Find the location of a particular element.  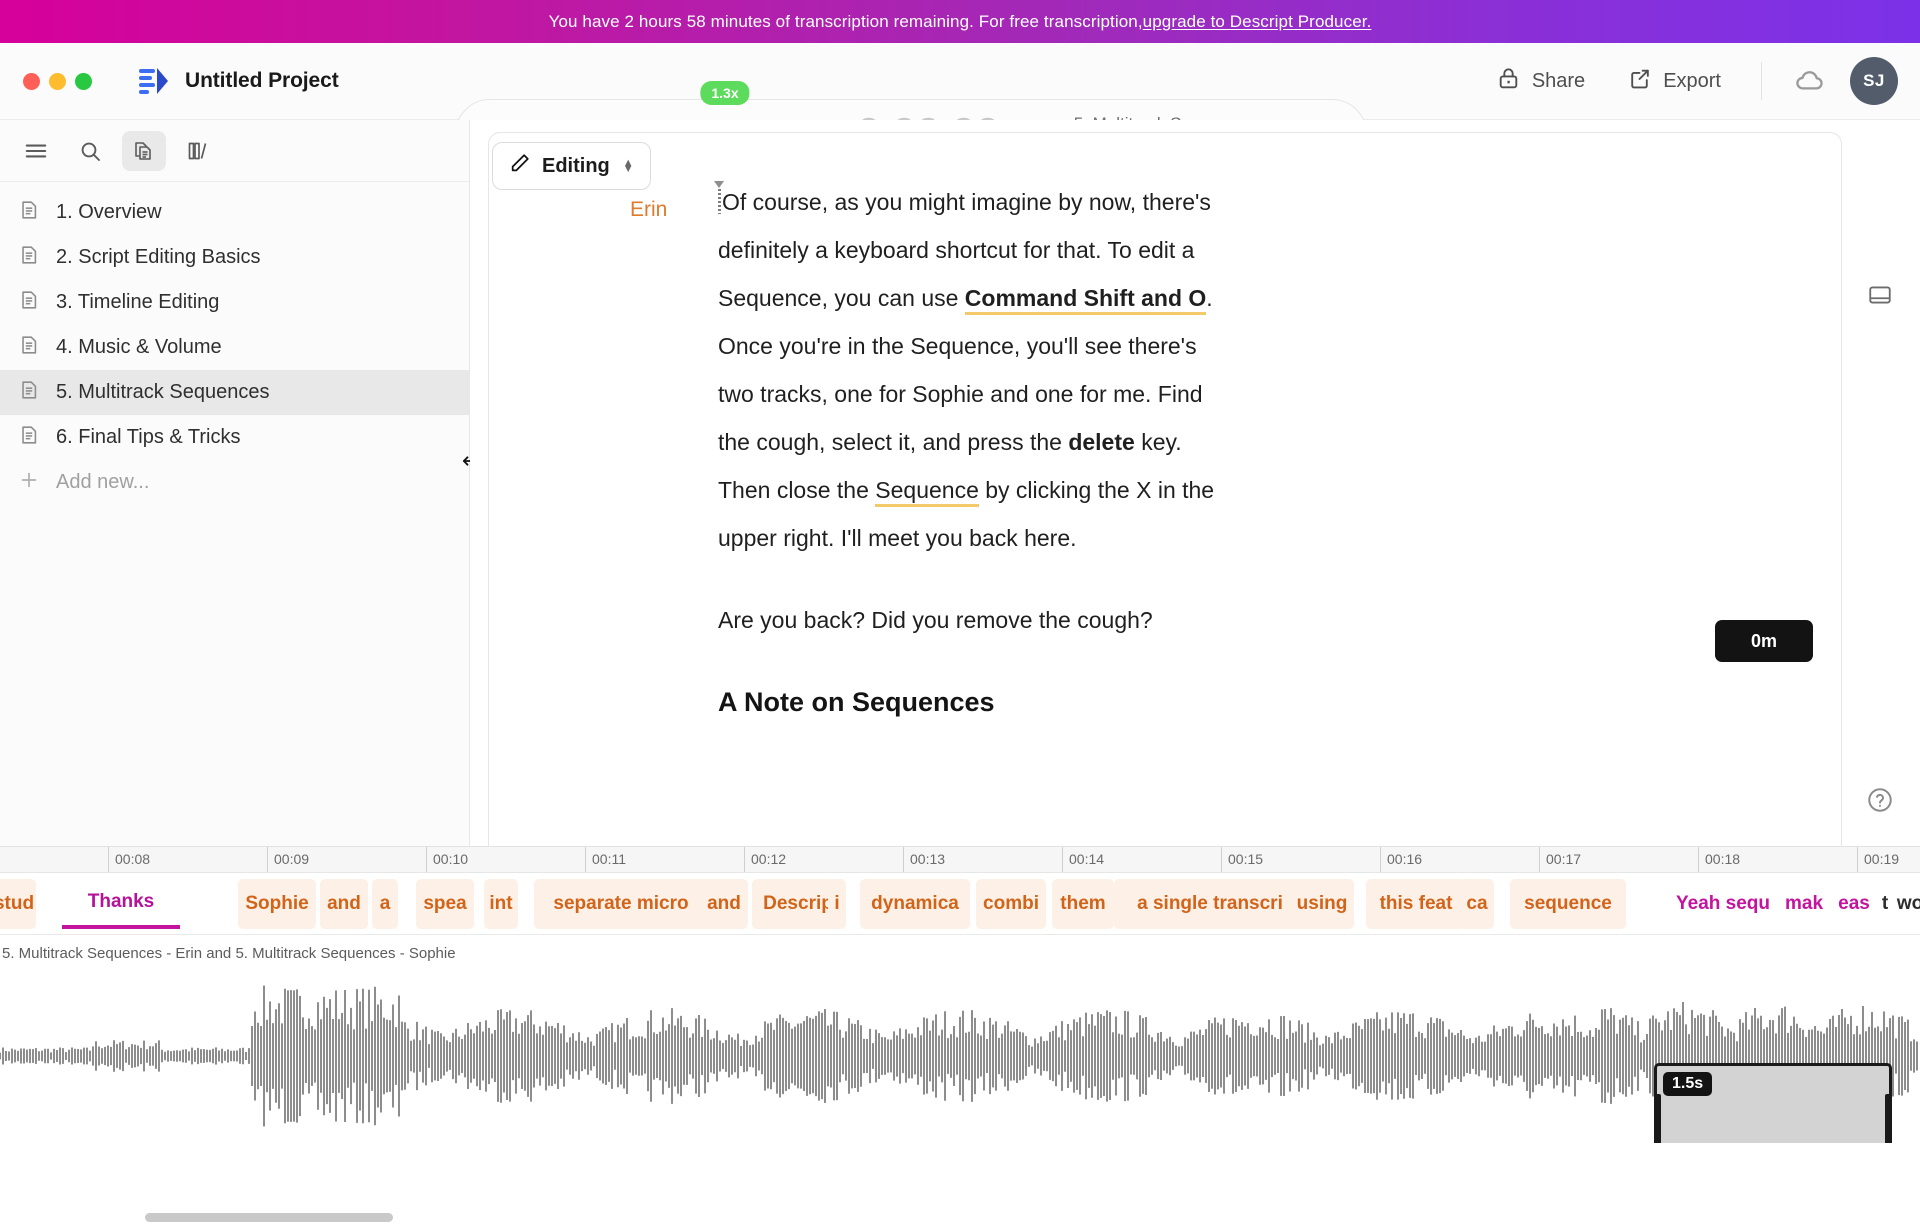

timeline-tick-10: 00:18 is located at coordinates (1719, 859).